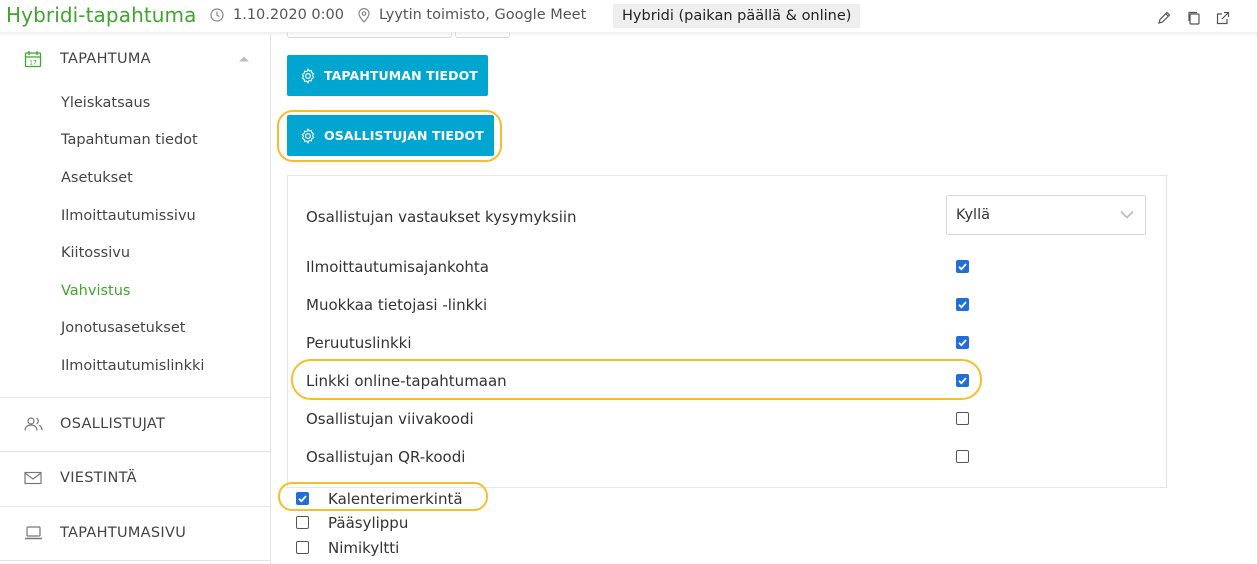  I want to click on location-pin-icon, so click(364, 15).